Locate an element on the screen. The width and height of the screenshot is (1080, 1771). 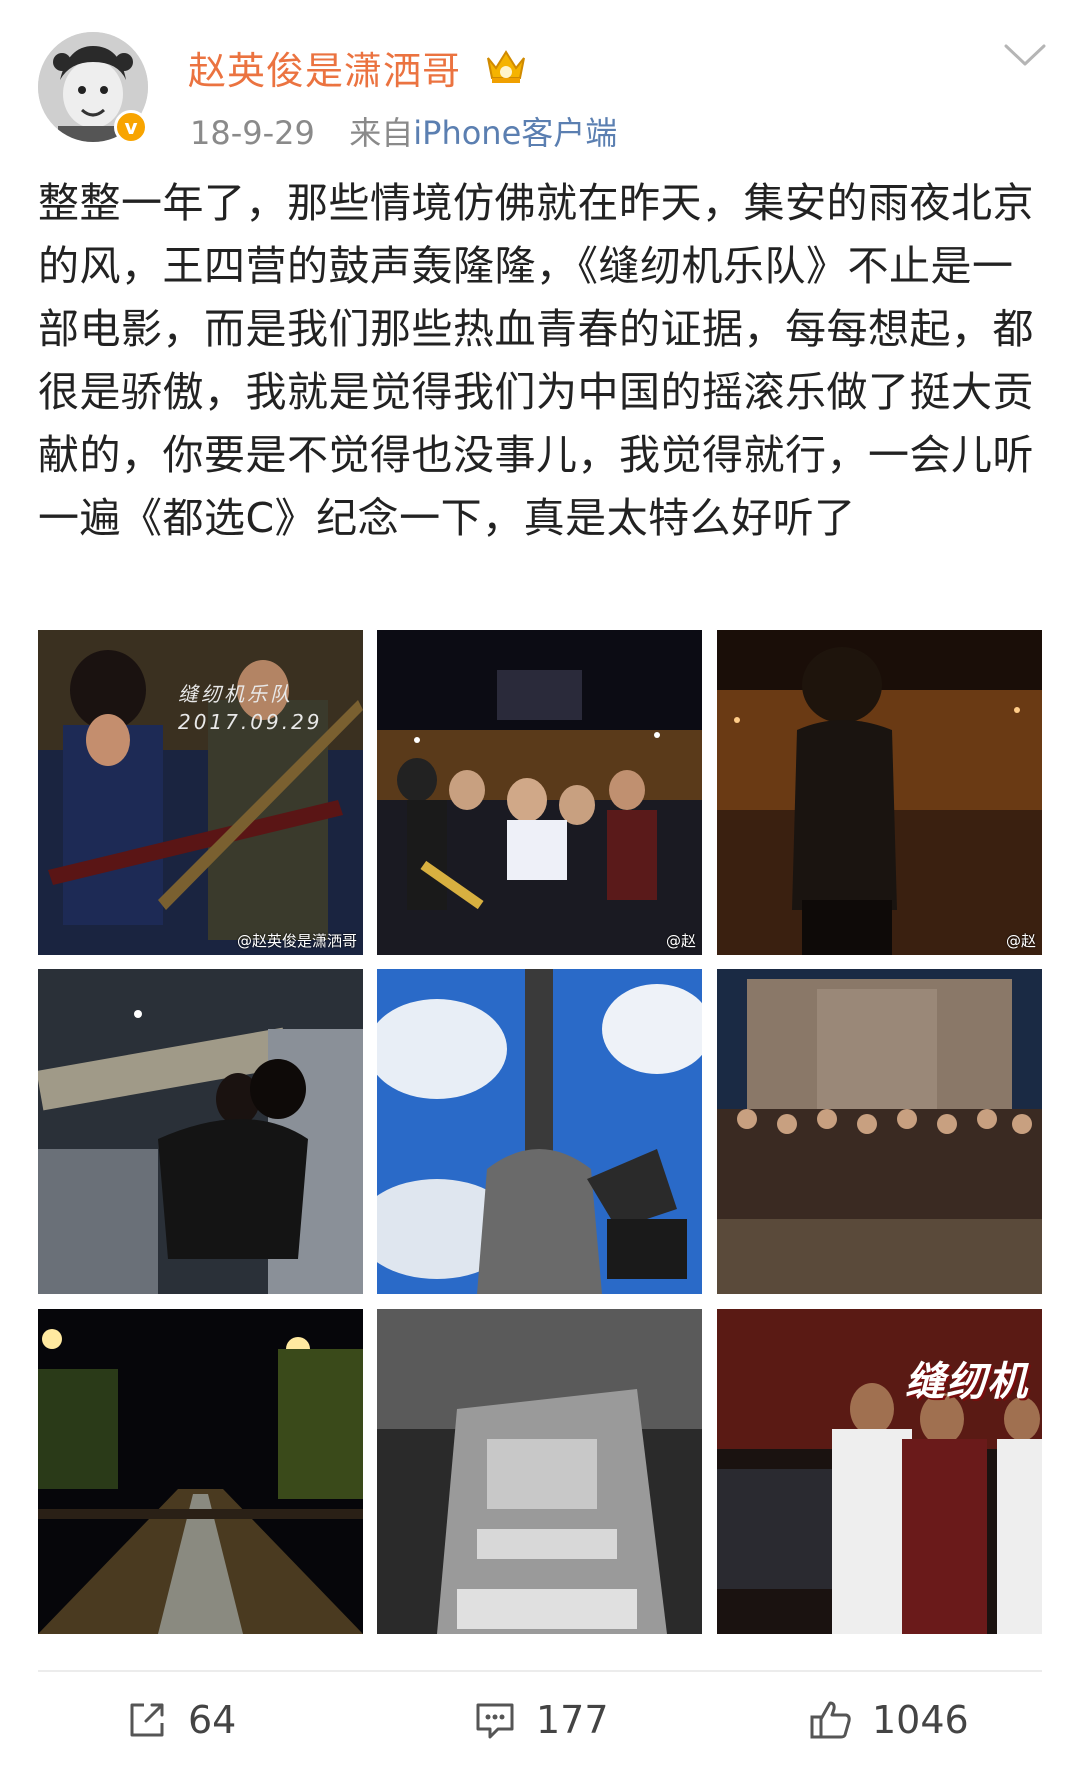
action-bar: 64 177 1046 is located at coordinates (540, 1720).